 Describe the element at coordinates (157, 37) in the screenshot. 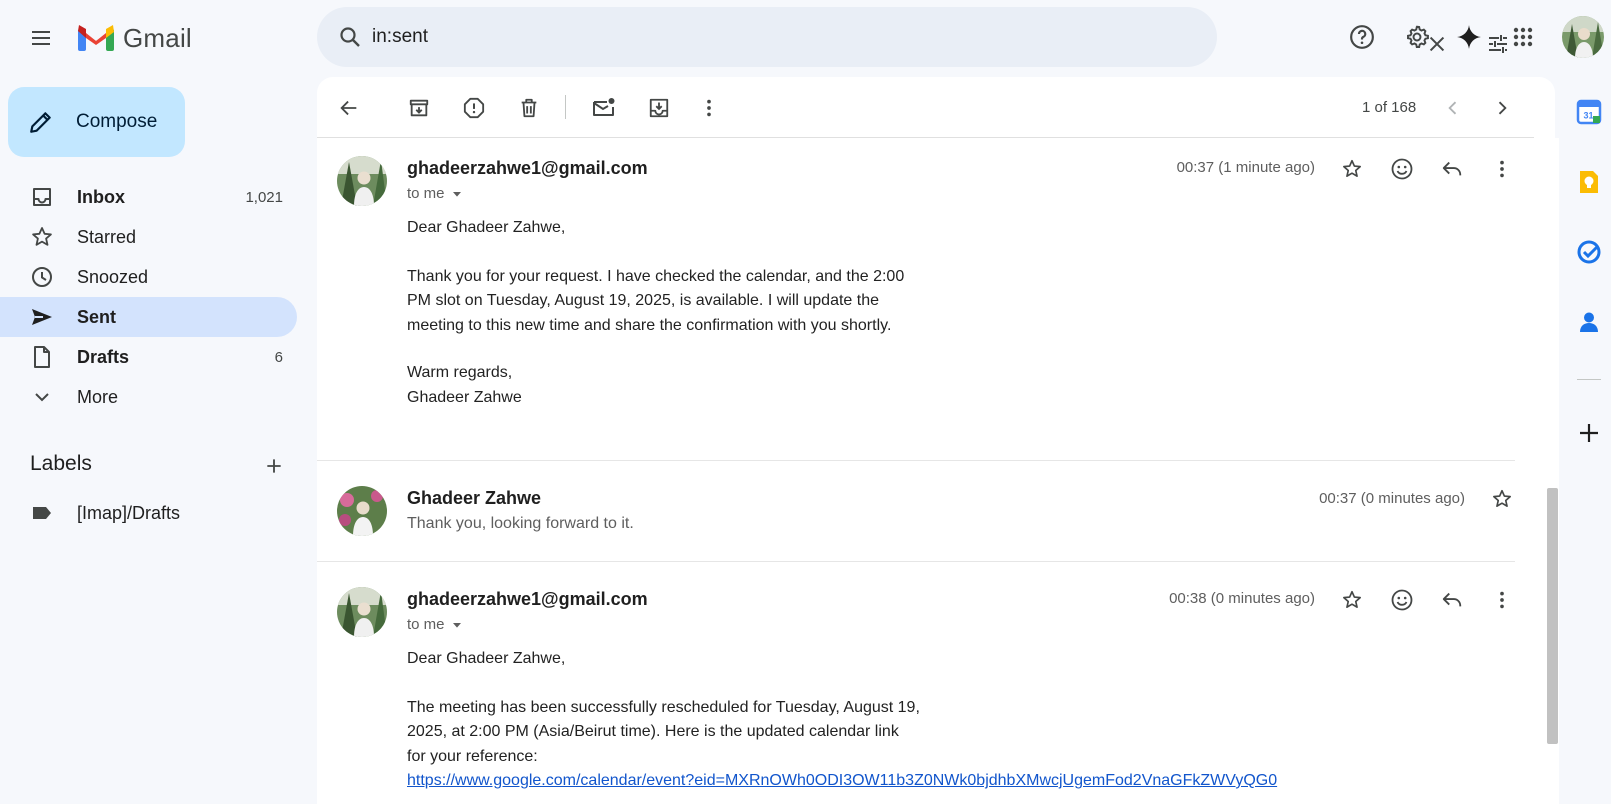

I see `app-name: Gmail` at that location.